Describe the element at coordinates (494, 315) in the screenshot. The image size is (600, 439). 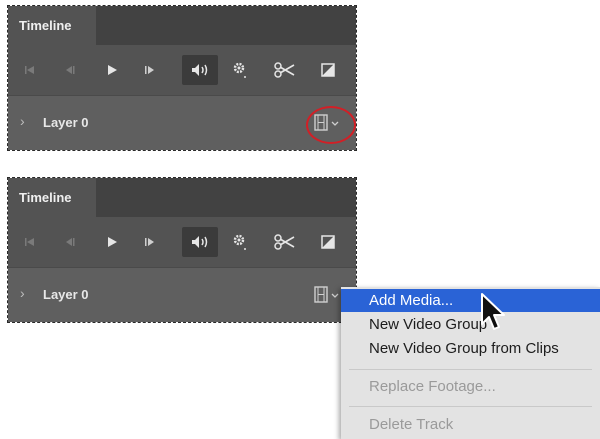
I see `mouse-pointer-icon` at that location.